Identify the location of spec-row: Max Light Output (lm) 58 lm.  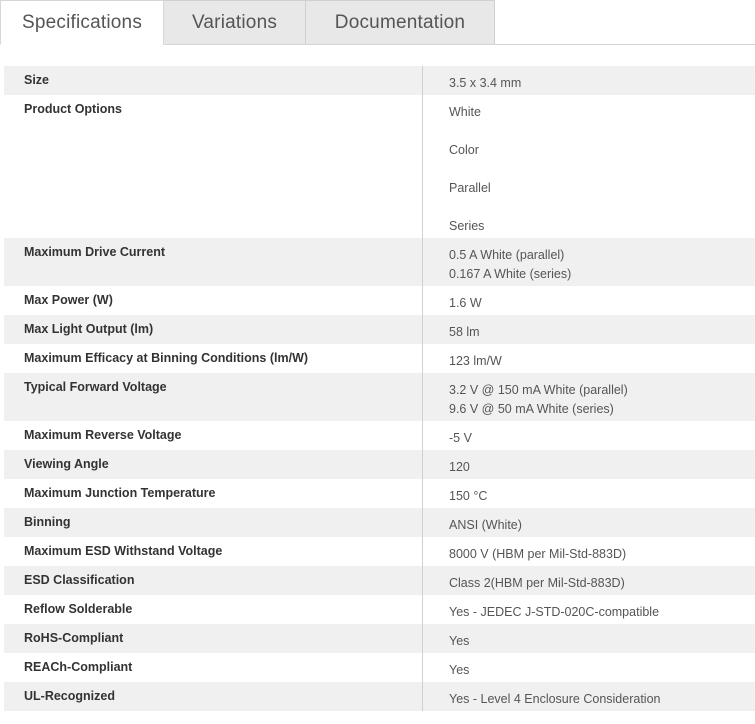
(379, 329).